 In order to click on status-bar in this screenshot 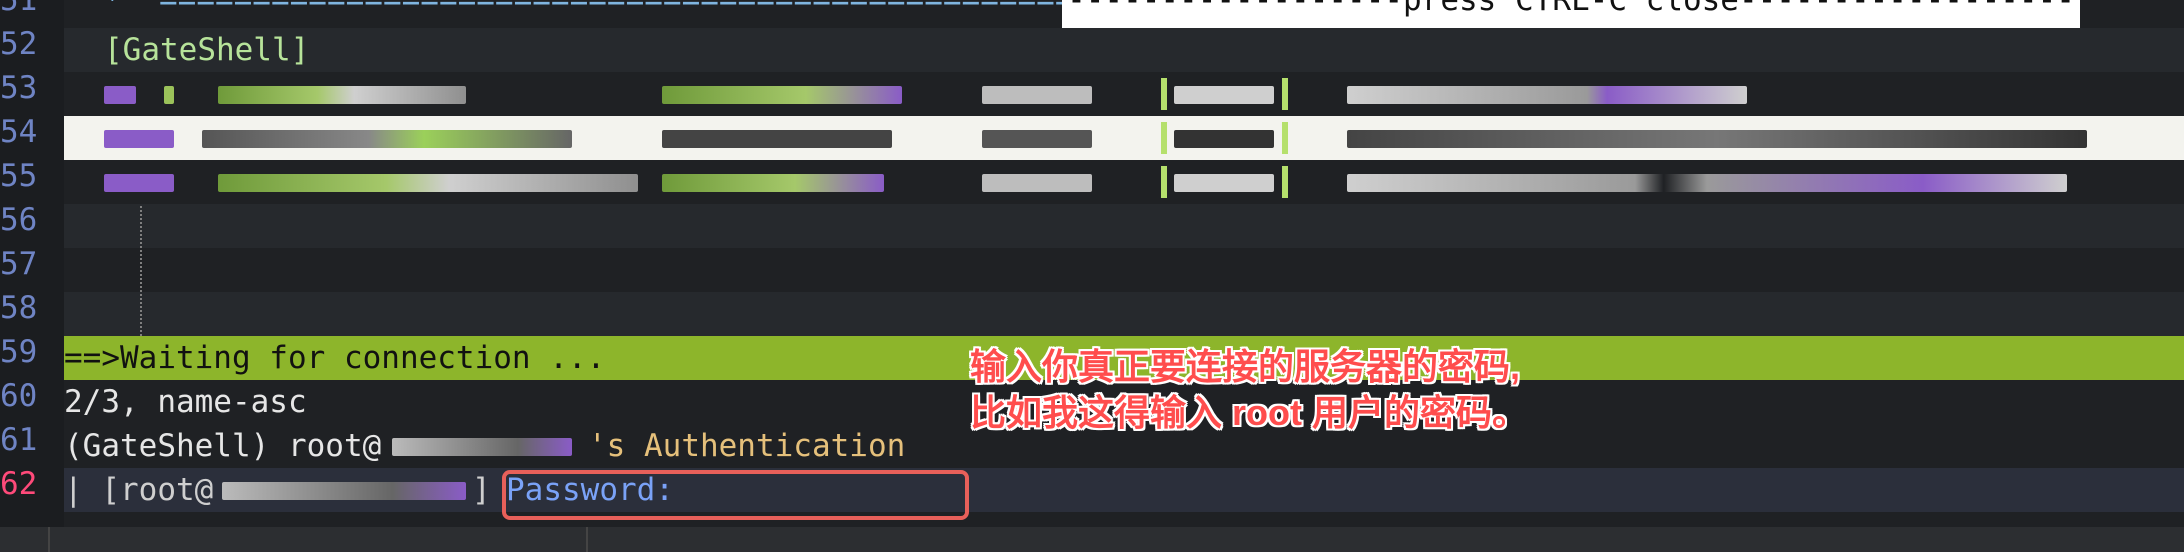, I will do `click(1092, 539)`.